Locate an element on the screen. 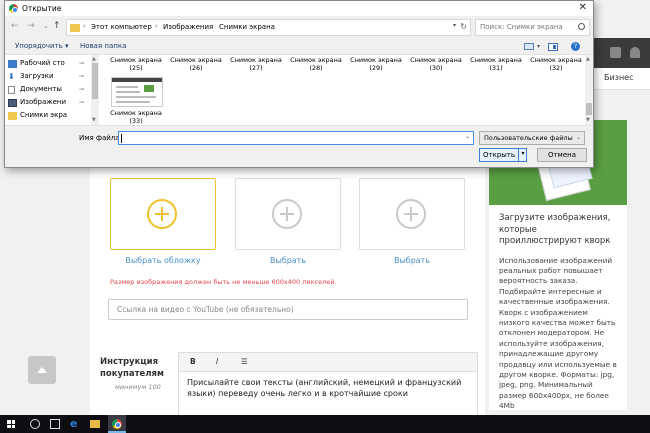 Image resolution: width=650 pixels, height=433 pixels. site-header is located at coordinates (621, 53).